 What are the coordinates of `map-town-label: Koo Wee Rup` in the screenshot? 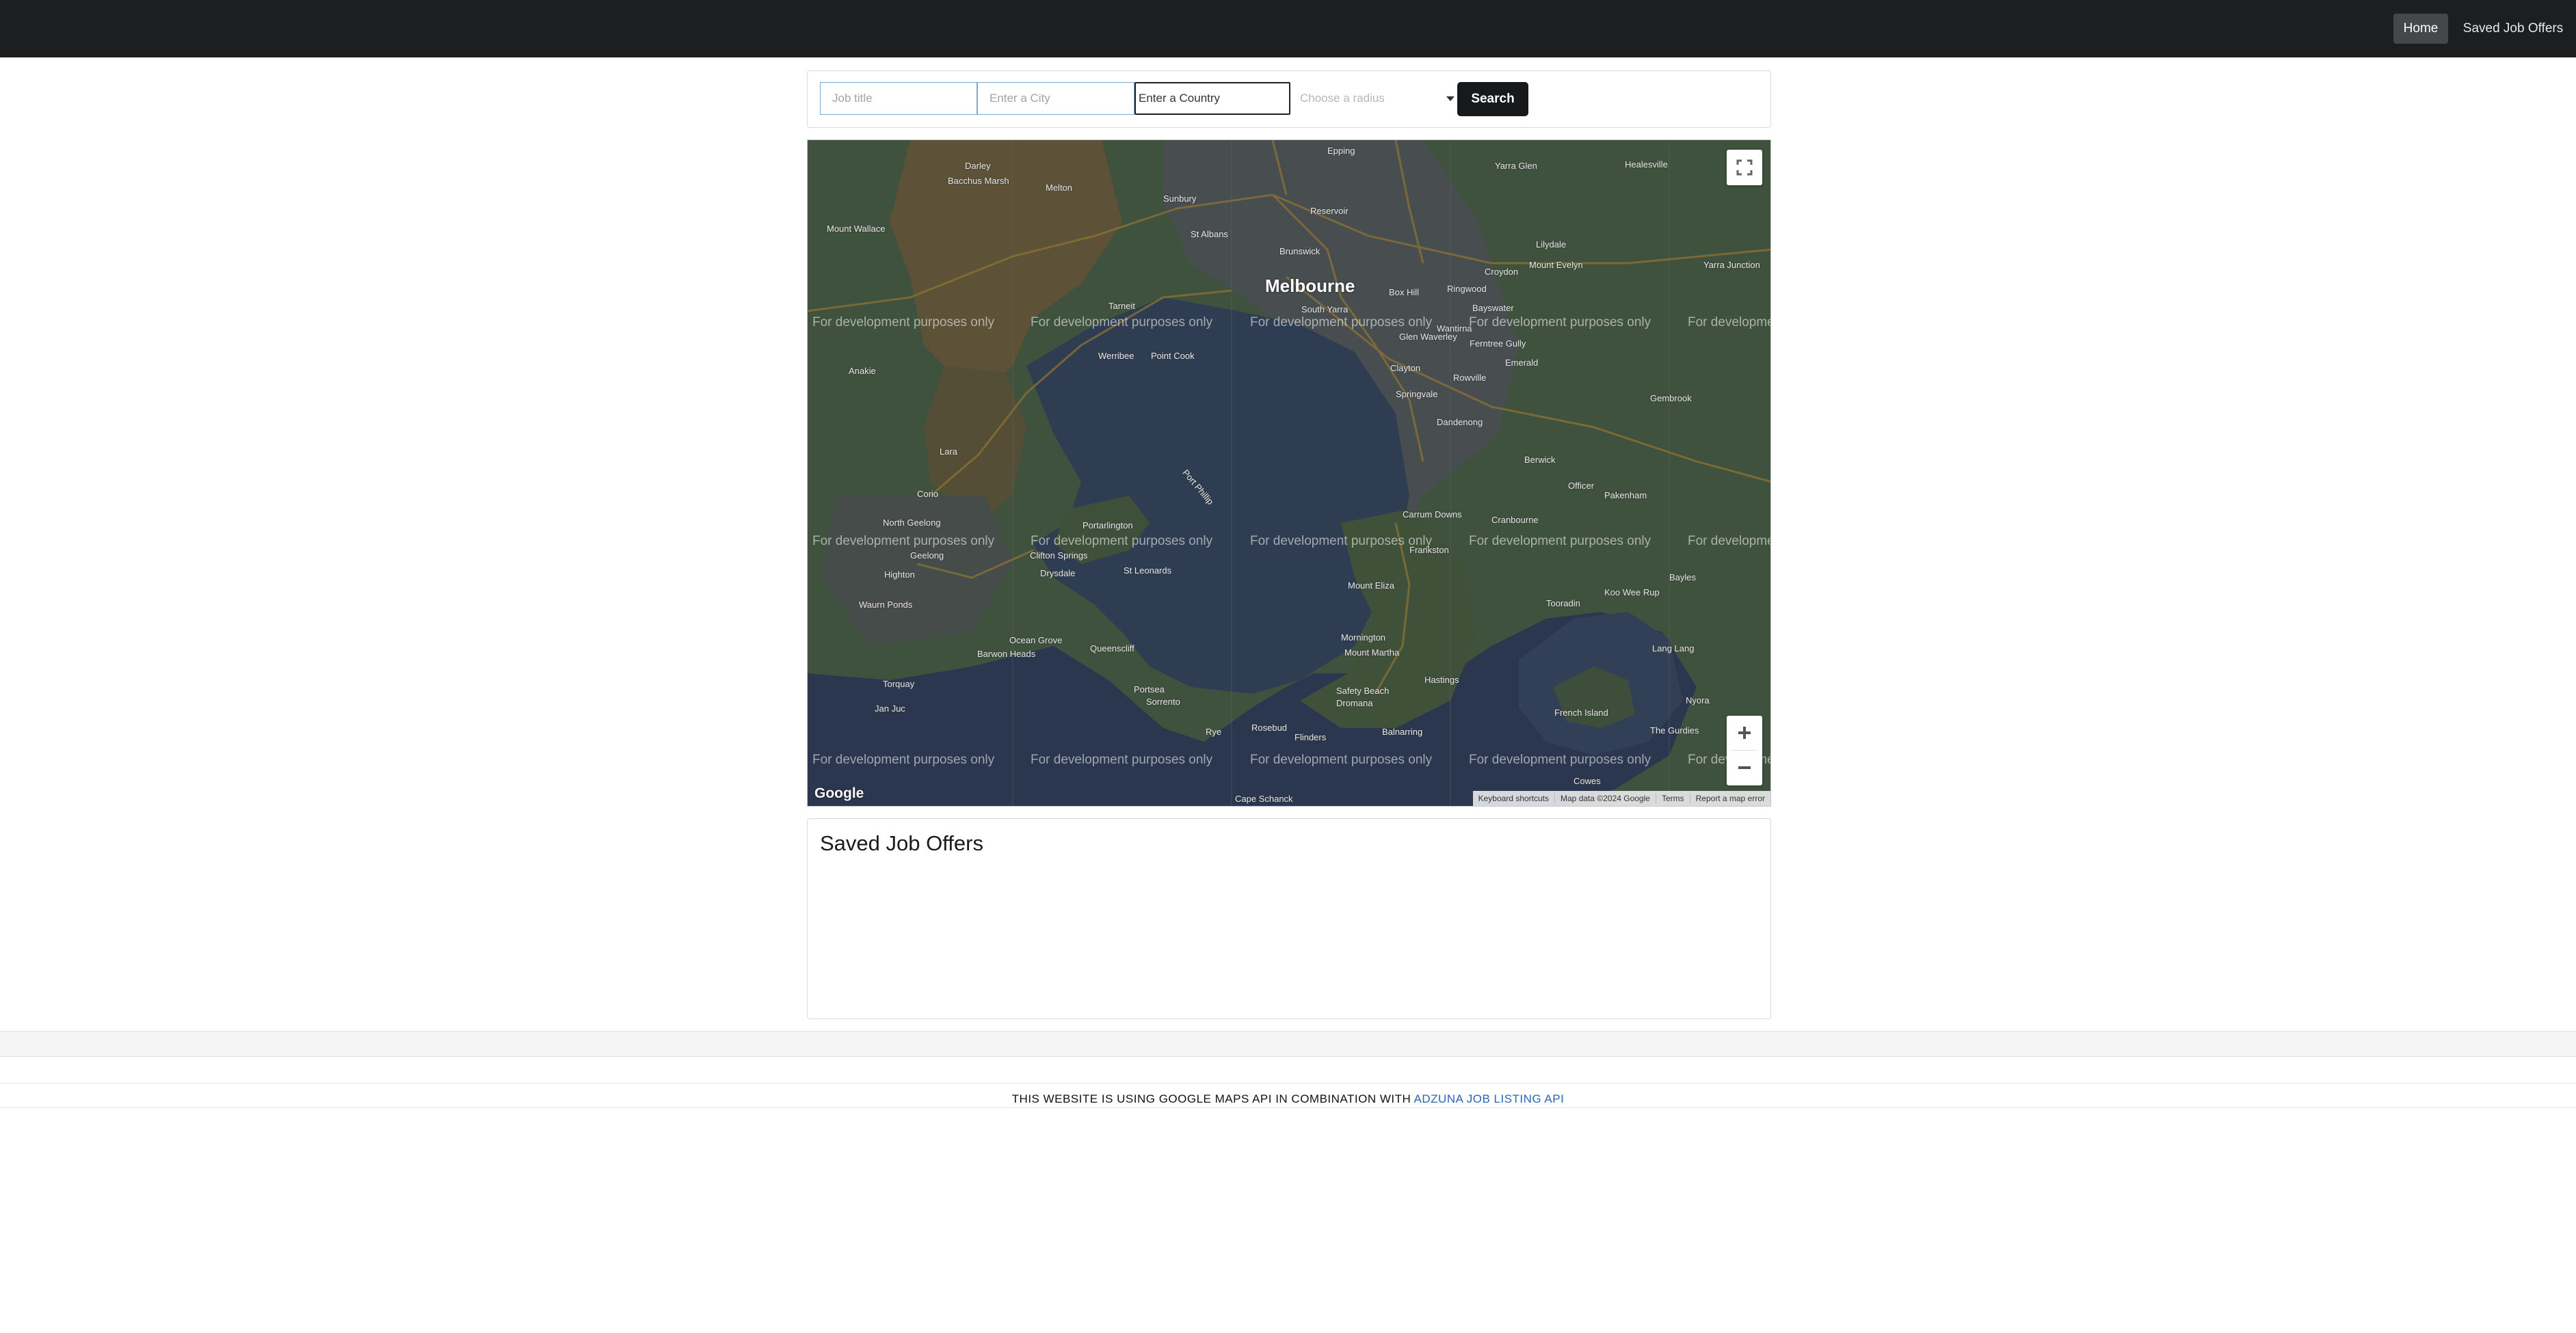 It's located at (1632, 592).